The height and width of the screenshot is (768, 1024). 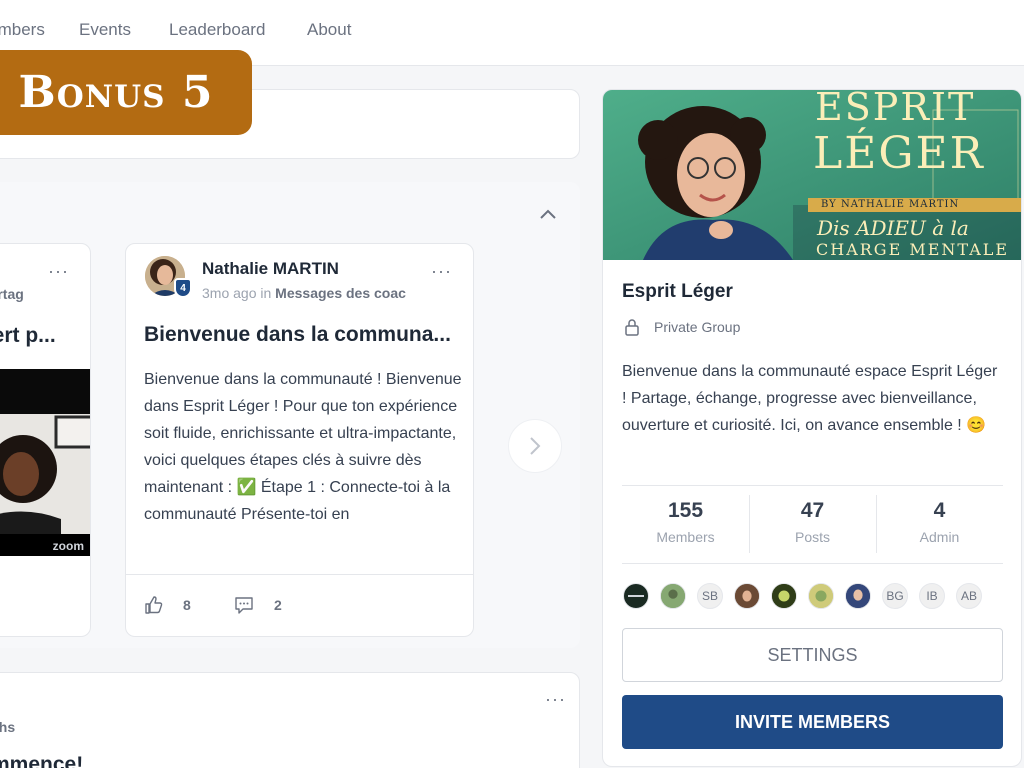 I want to click on cover-title-line2: LÉGER, so click(x=899, y=153).